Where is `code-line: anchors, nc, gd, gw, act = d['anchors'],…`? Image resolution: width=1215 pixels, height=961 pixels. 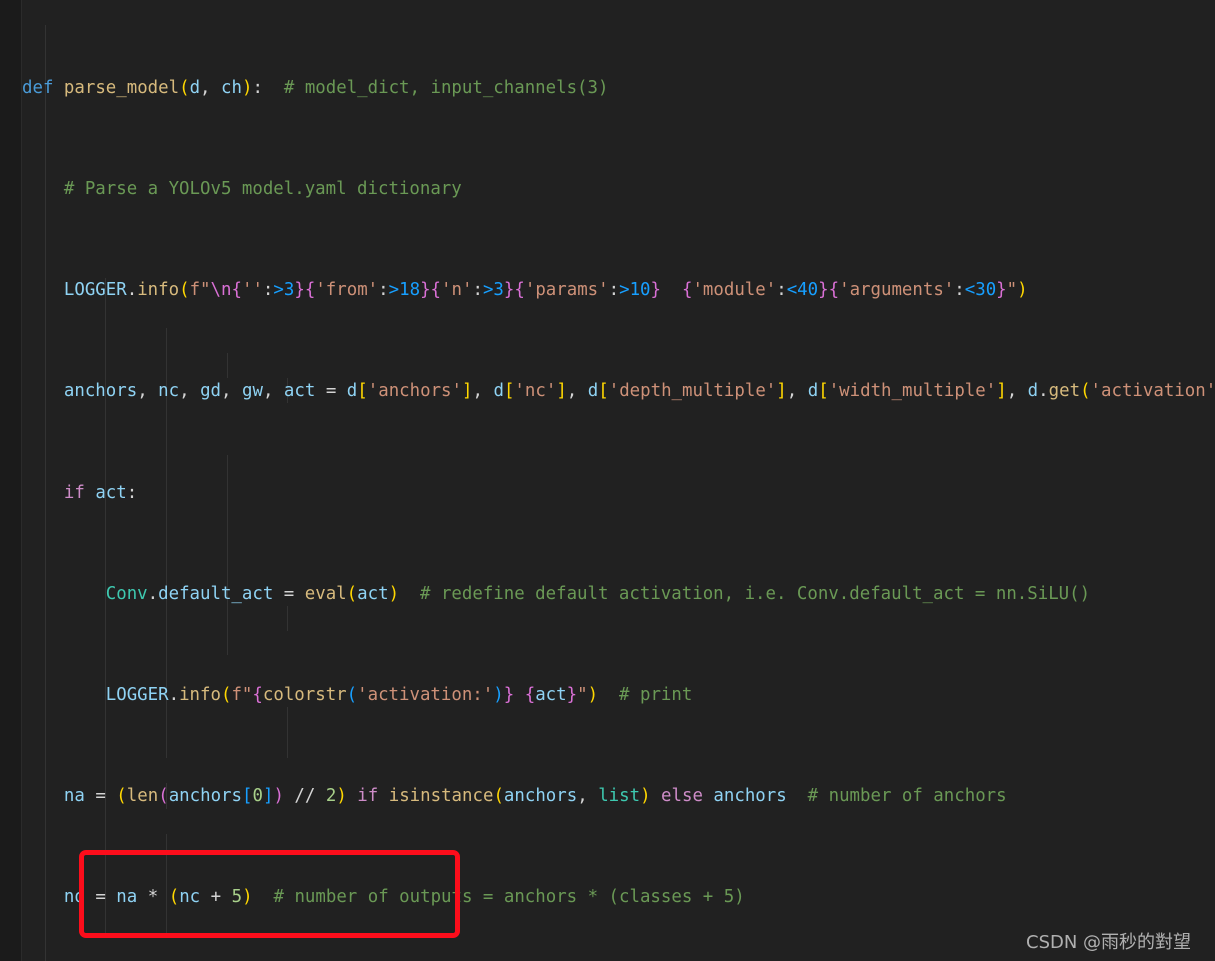 code-line: anchors, nc, gd, gw, act = d['anchors'],… is located at coordinates (639, 391).